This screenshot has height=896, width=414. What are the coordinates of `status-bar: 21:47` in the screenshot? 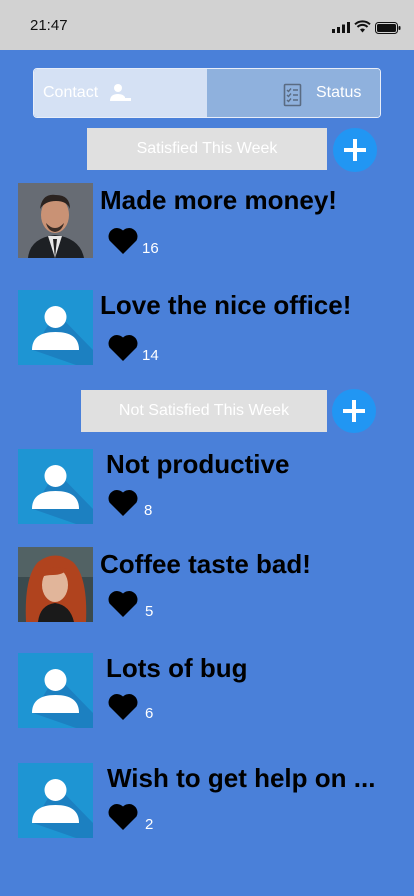 It's located at (207, 25).